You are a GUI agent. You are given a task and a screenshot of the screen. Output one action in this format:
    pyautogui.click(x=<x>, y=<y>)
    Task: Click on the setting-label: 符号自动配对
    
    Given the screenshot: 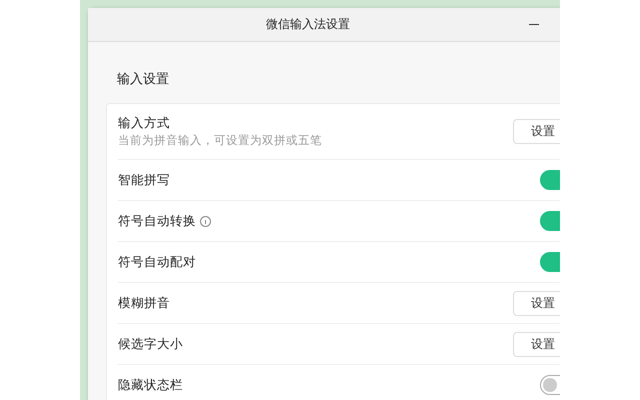 What is the action you would take?
    pyautogui.click(x=157, y=262)
    